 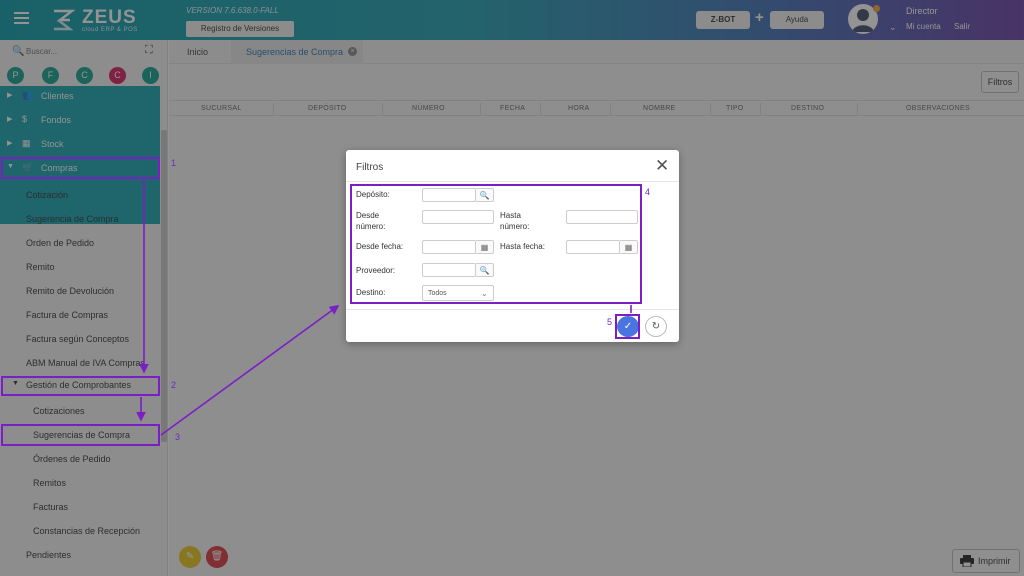 I want to click on highlight-filters-form, so click(x=496, y=244).